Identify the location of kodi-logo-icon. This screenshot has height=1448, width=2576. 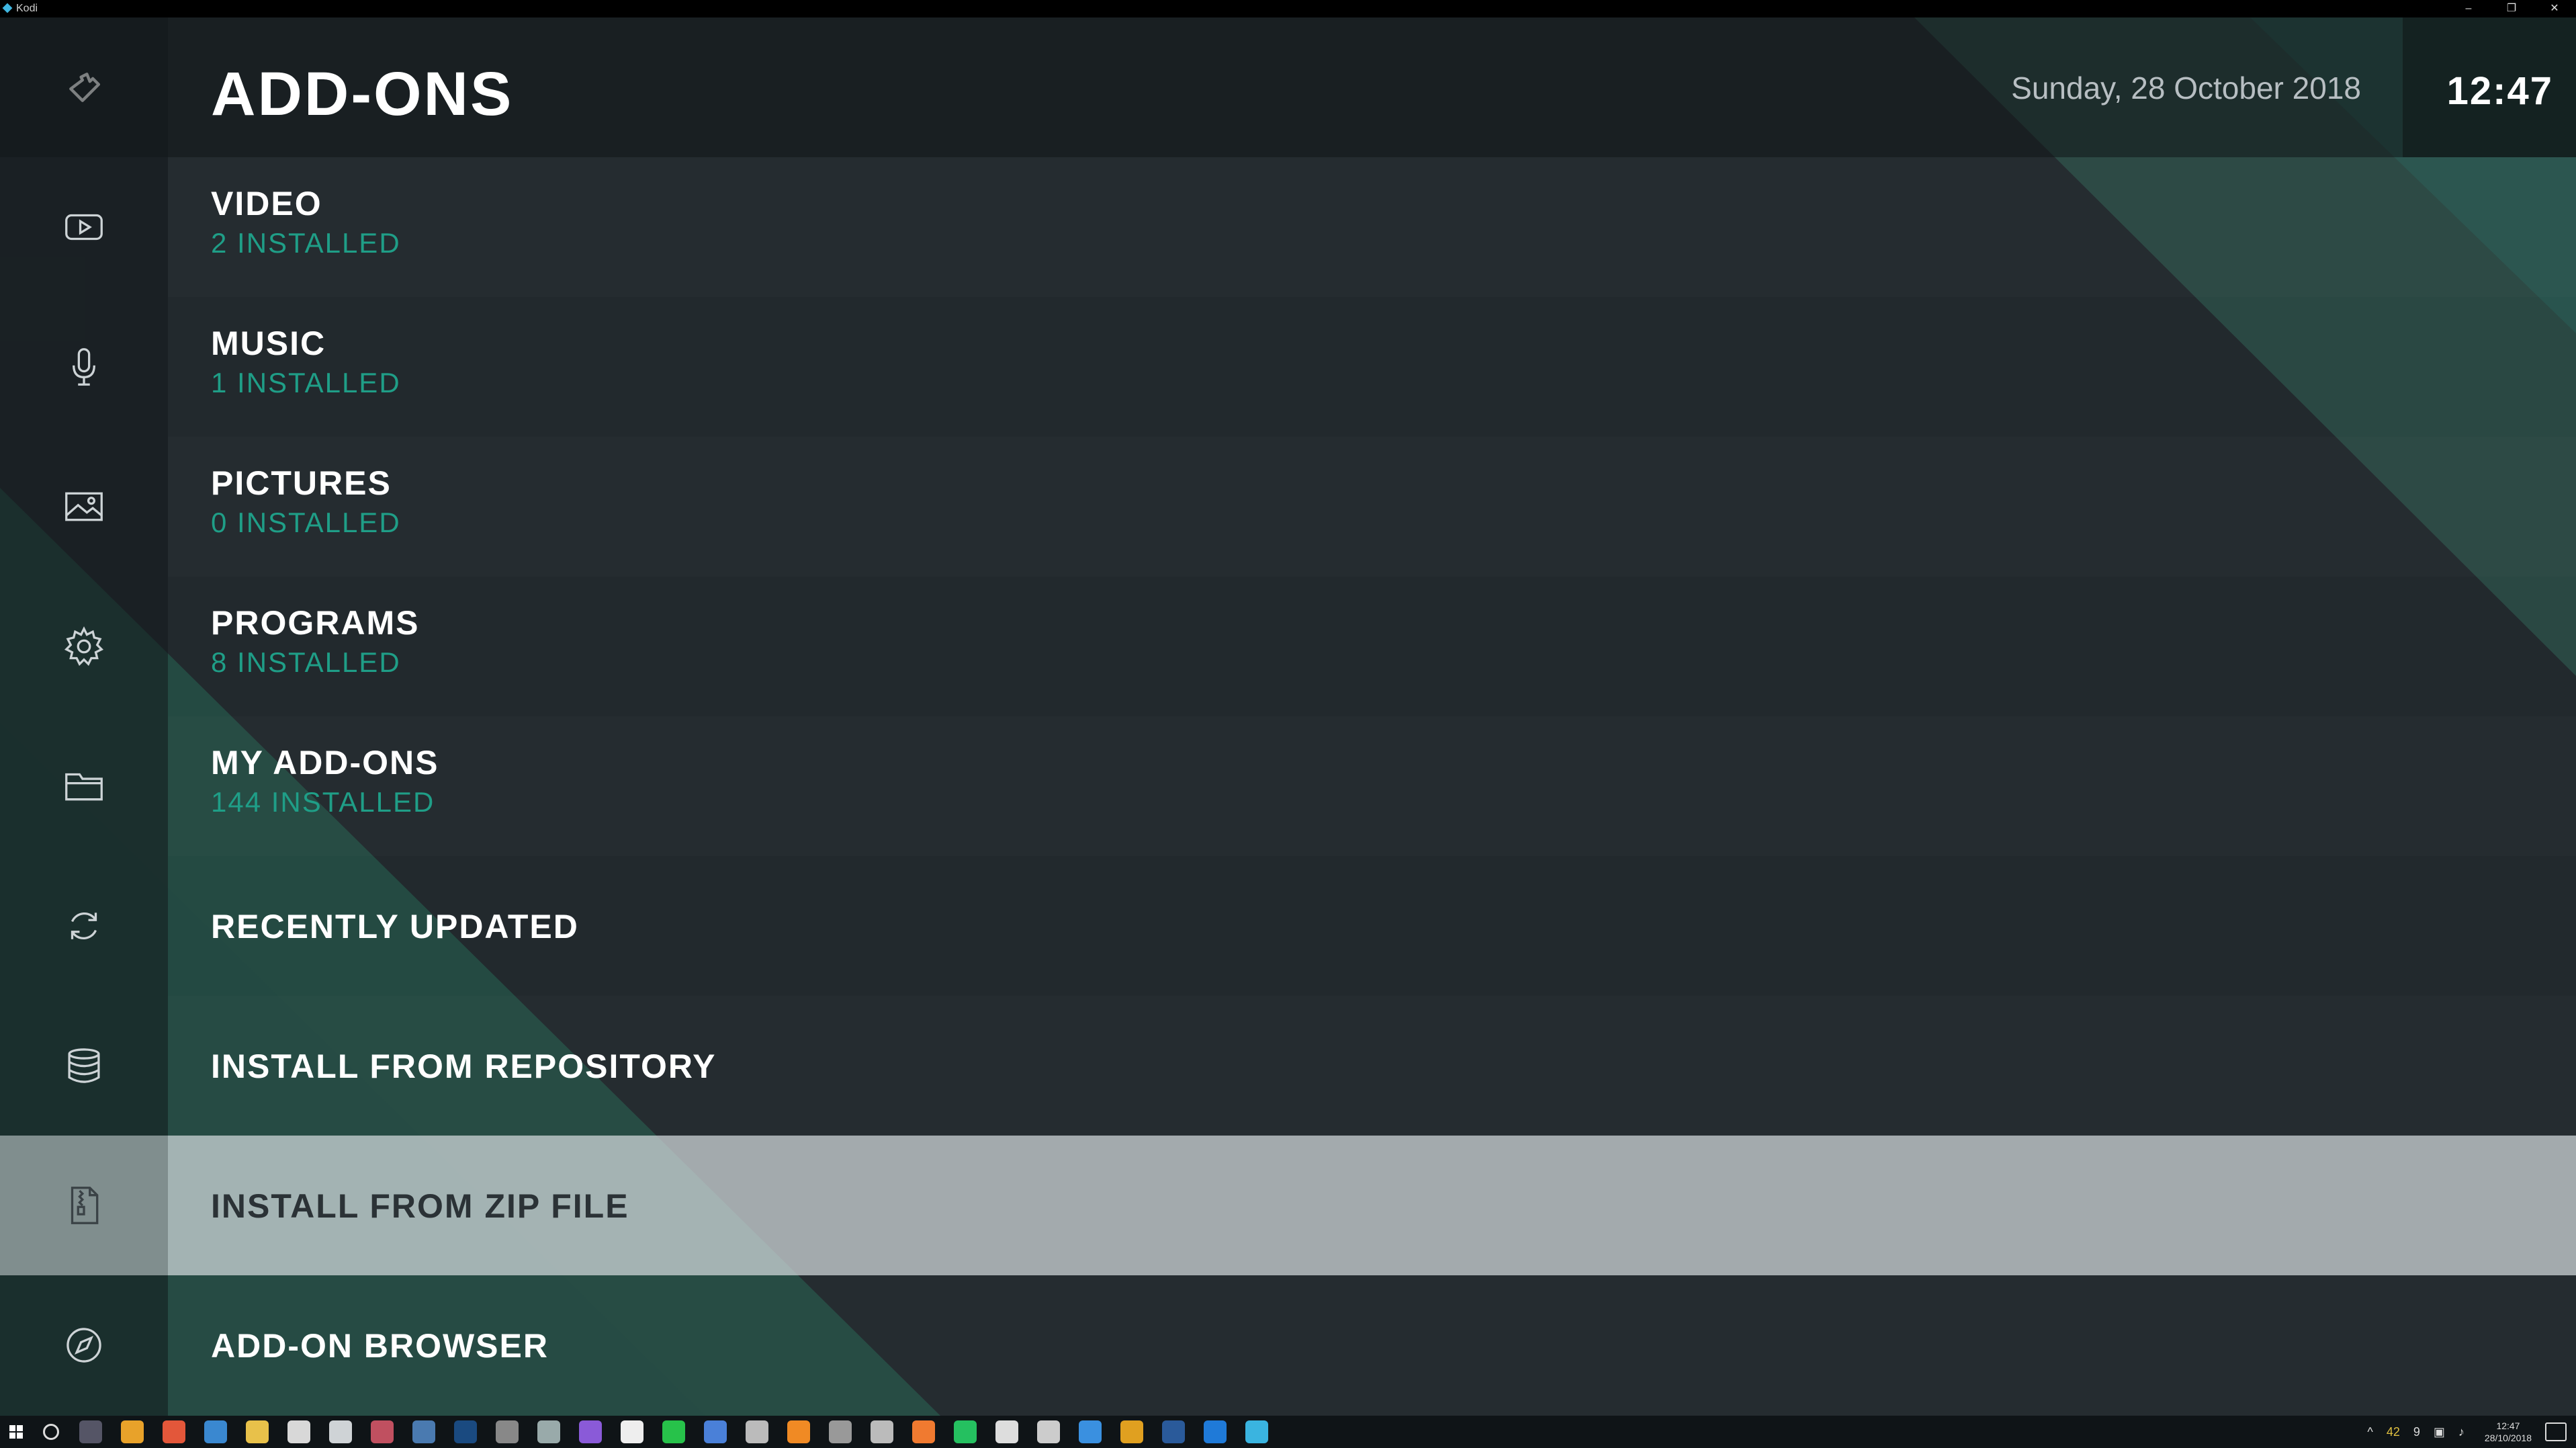
(8, 8).